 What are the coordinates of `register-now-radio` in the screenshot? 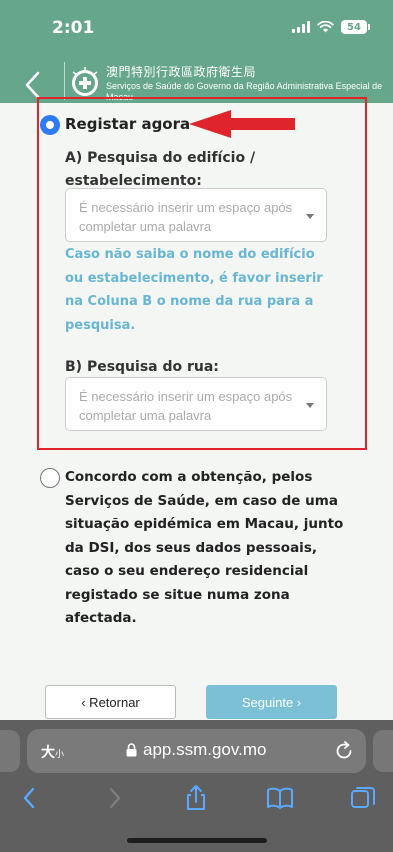 It's located at (50, 125).